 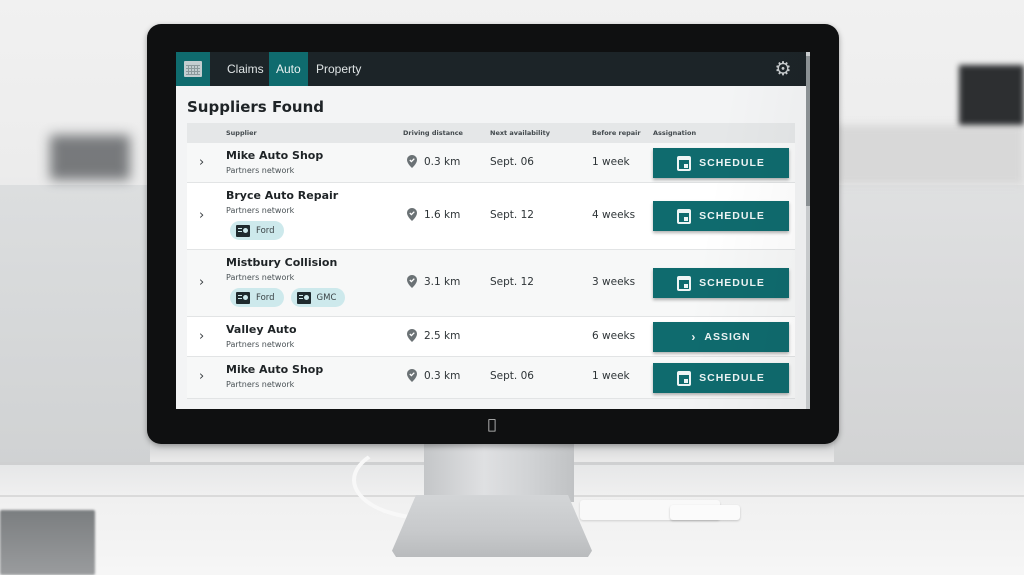 I want to click on brand-tag: GMC, so click(x=318, y=297).